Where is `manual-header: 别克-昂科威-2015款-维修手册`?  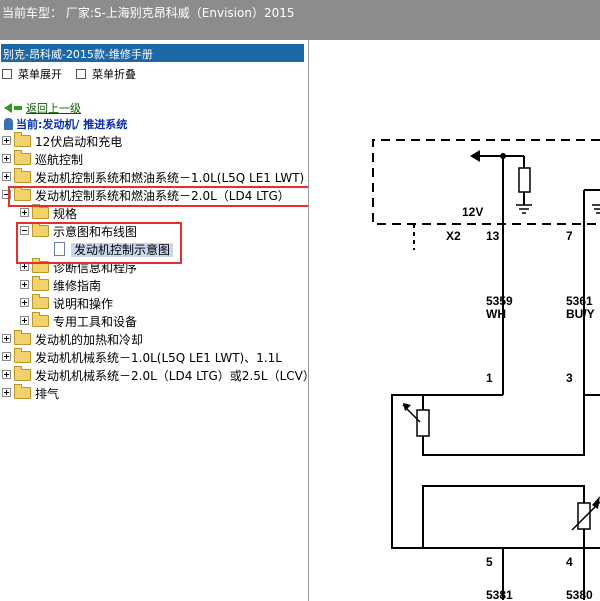 manual-header: 别克-昂科威-2015款-维修手册 is located at coordinates (152, 53).